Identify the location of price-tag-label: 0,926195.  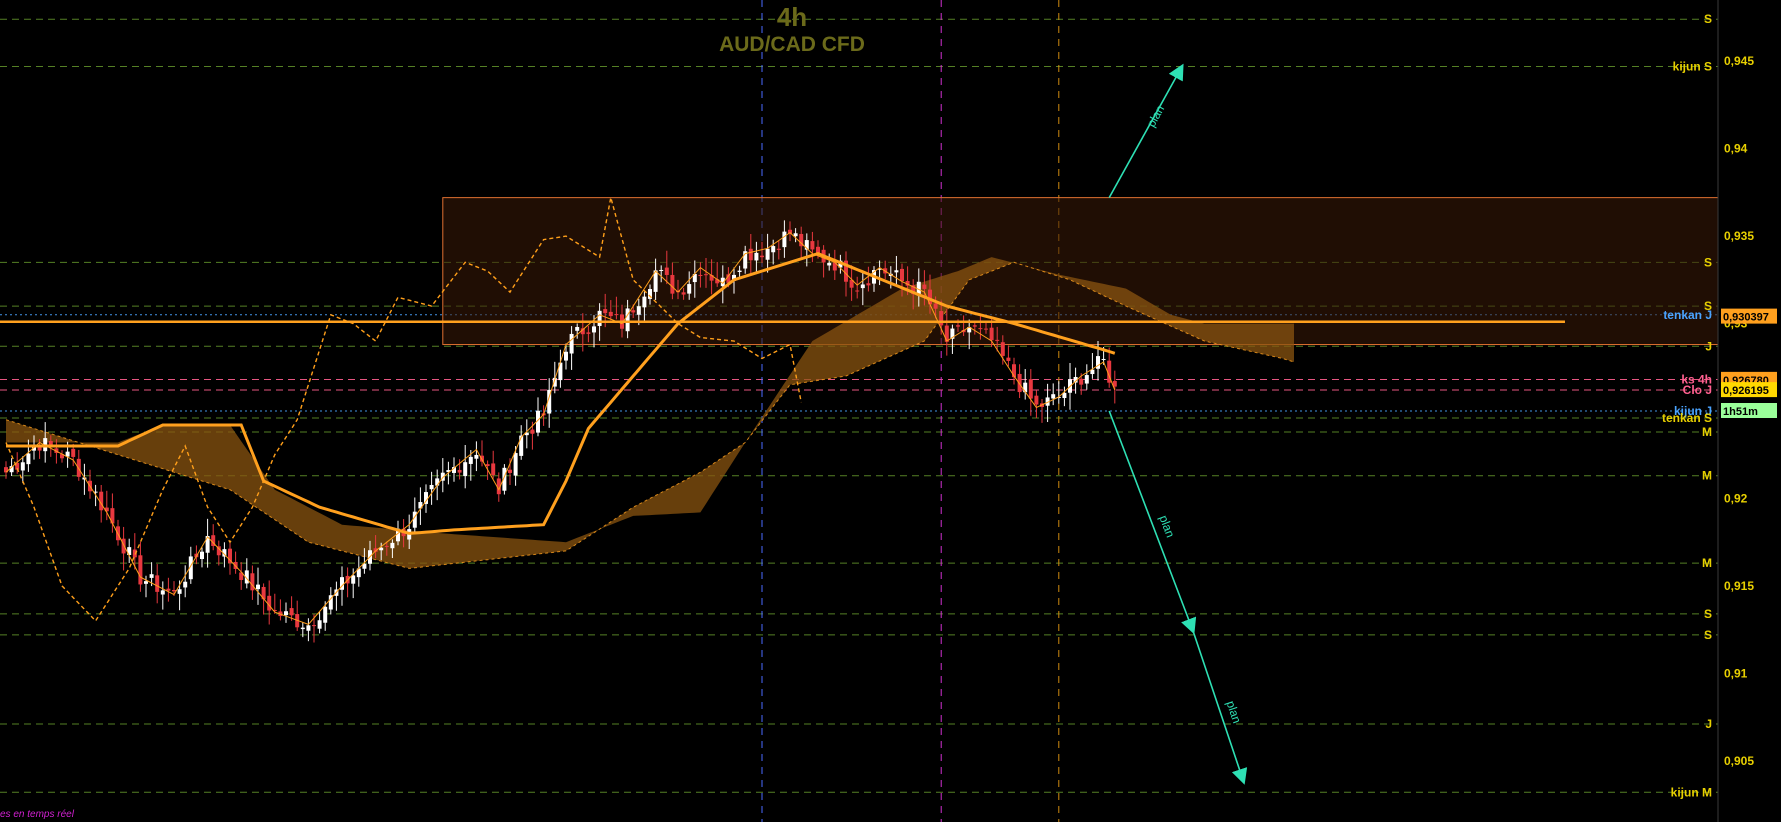
(1746, 391).